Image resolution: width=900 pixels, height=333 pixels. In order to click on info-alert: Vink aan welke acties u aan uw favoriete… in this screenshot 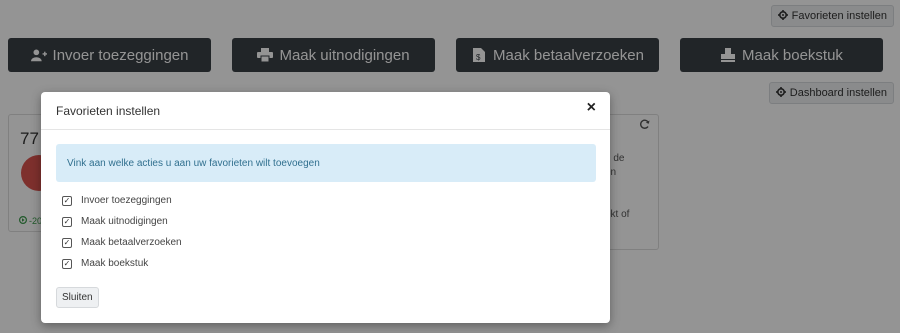, I will do `click(326, 163)`.